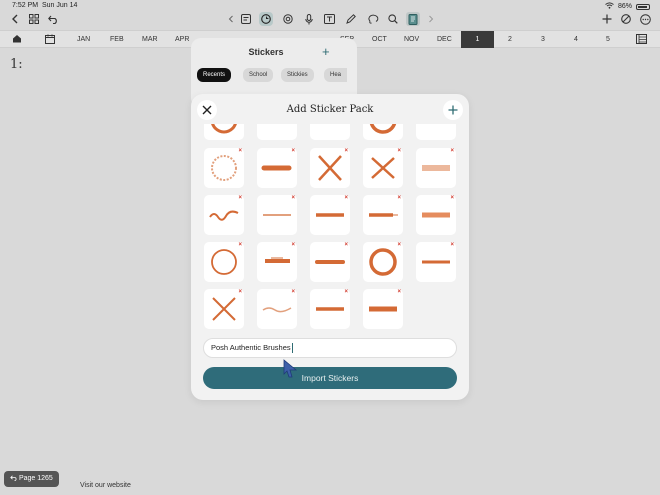 This screenshot has width=660, height=495. What do you see at coordinates (330, 348) in the screenshot?
I see `pack-name-input: Posh Authentic Brushes` at bounding box center [330, 348].